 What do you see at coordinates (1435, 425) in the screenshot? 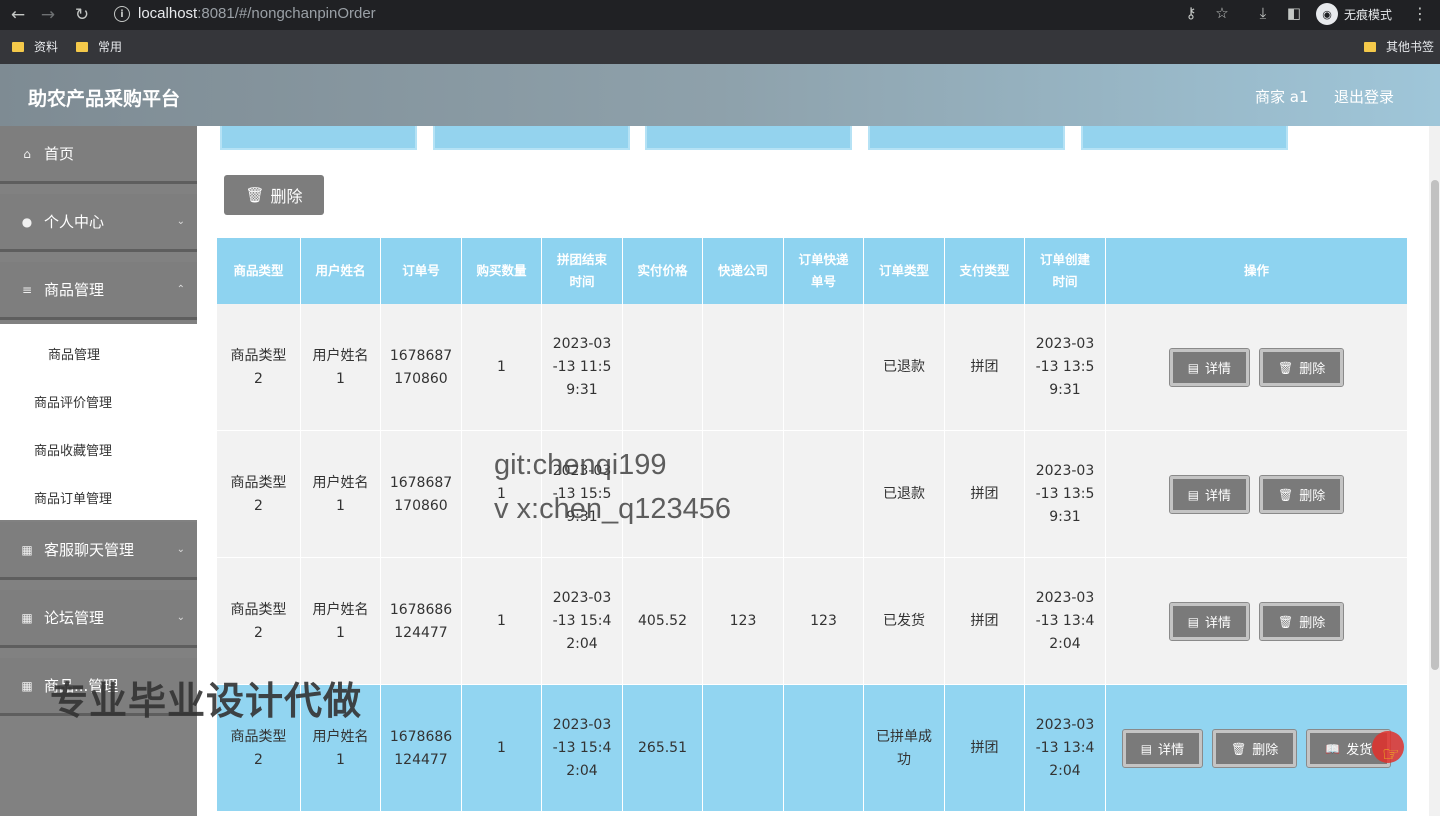
I see `scrollbar-thumb` at bounding box center [1435, 425].